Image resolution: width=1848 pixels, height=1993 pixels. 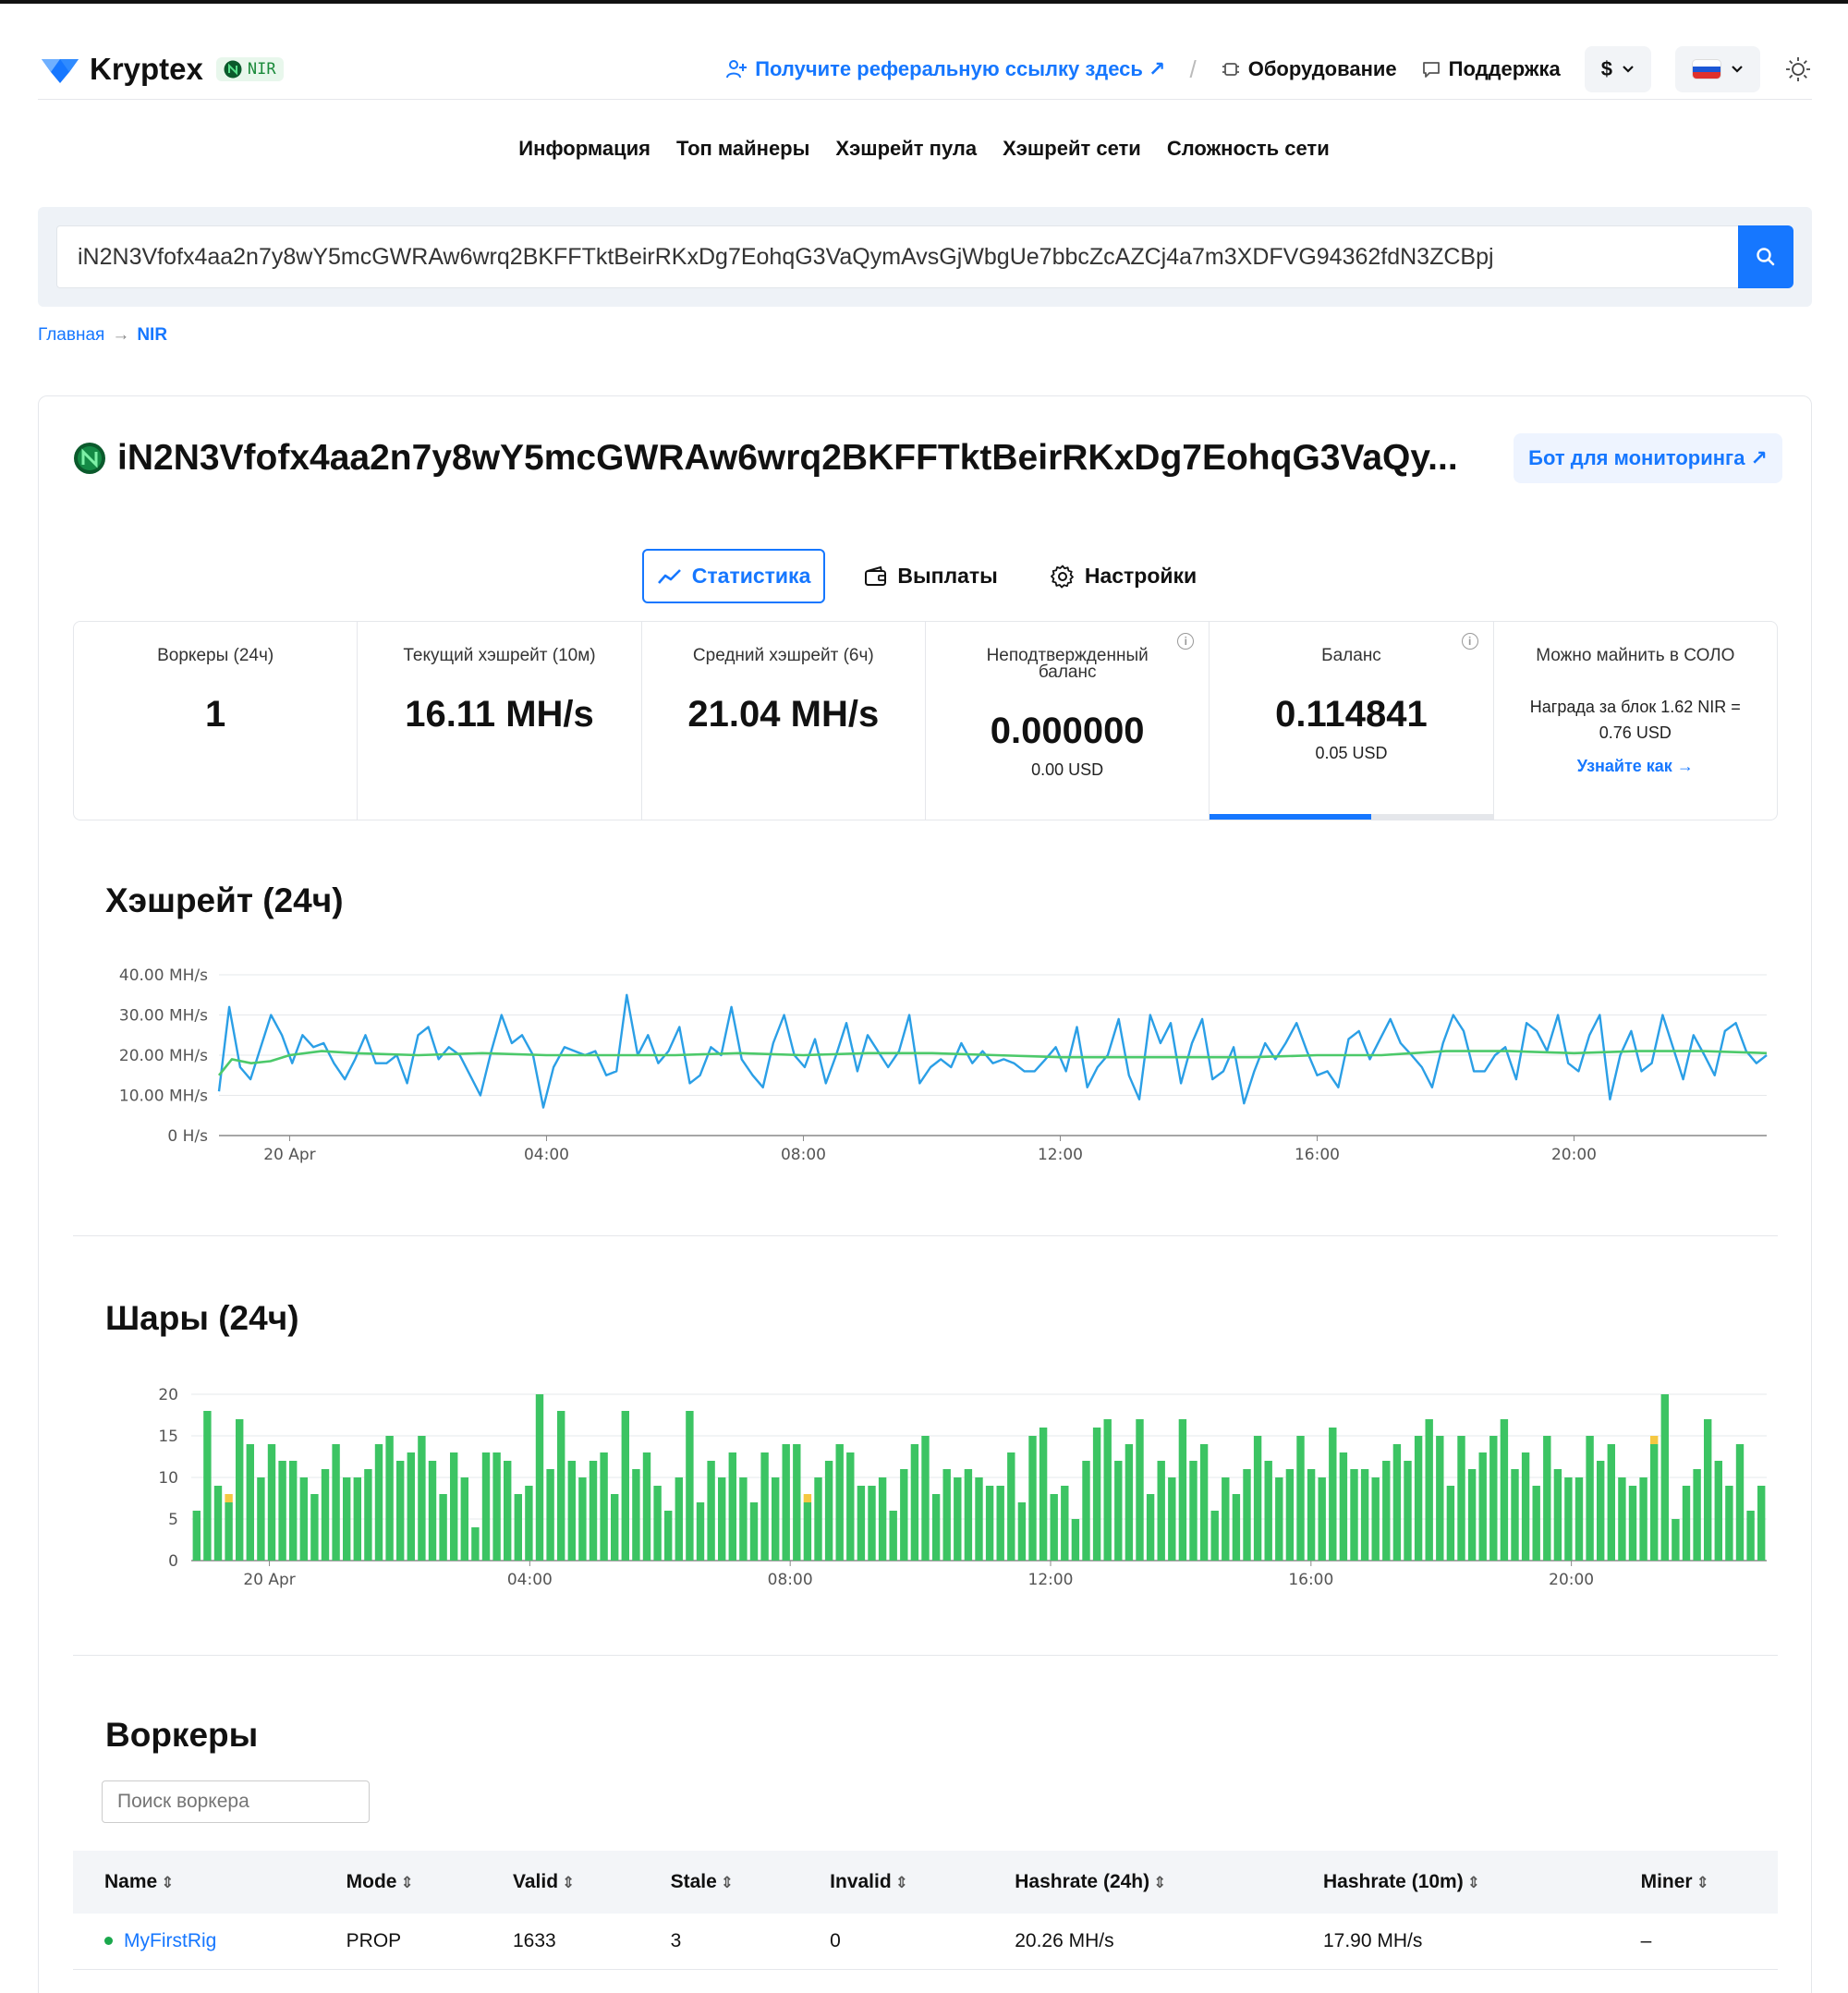 What do you see at coordinates (1072, 149) in the screenshot?
I see `subnav-network-hashrate: Хэшрейт сети` at bounding box center [1072, 149].